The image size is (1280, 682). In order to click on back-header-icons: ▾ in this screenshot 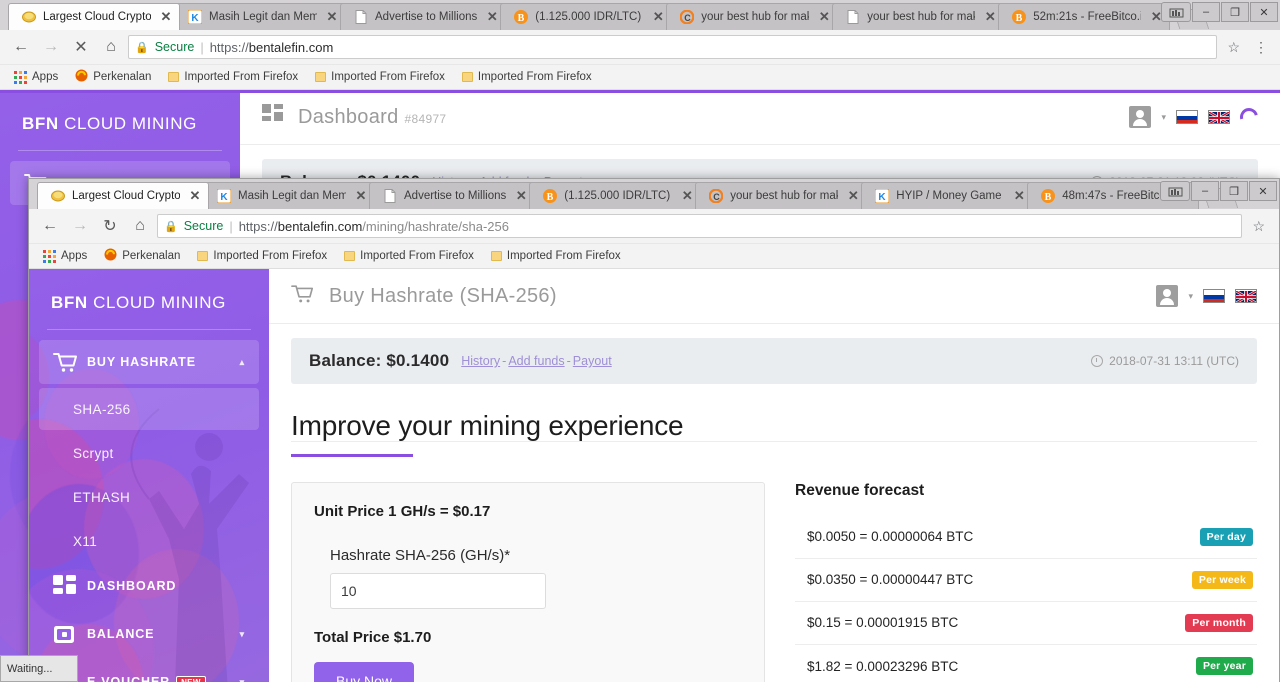, I will do `click(1195, 117)`.